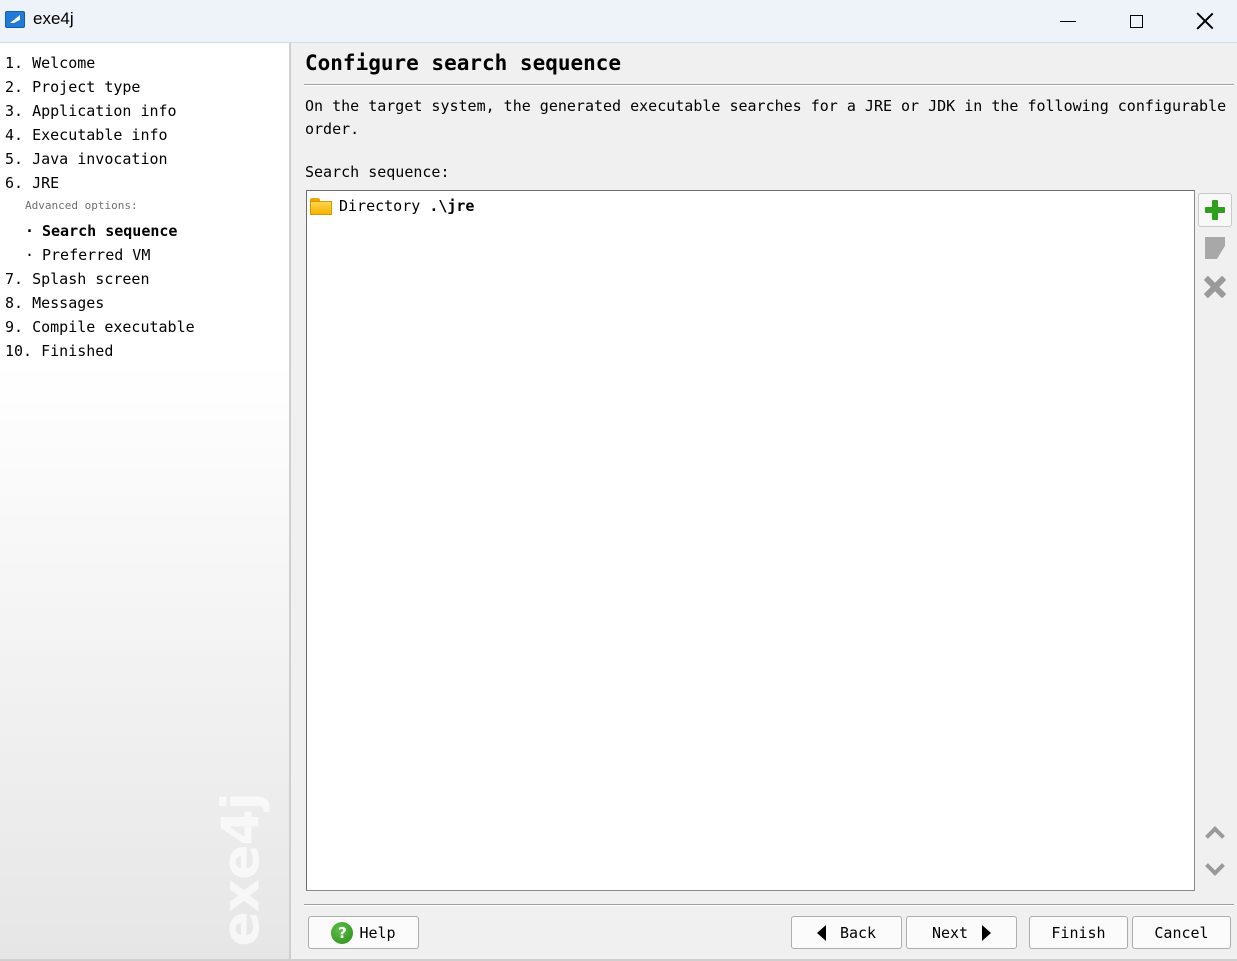 The height and width of the screenshot is (961, 1237). I want to click on back-button: Back, so click(846, 932).